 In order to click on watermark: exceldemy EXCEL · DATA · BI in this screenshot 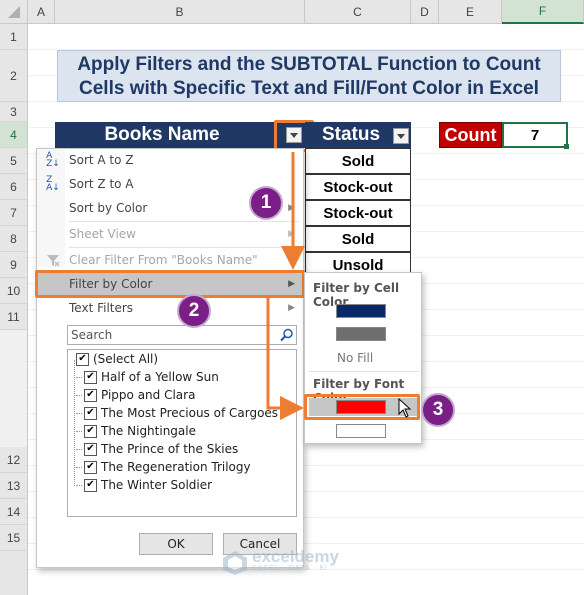, I will do `click(280, 561)`.